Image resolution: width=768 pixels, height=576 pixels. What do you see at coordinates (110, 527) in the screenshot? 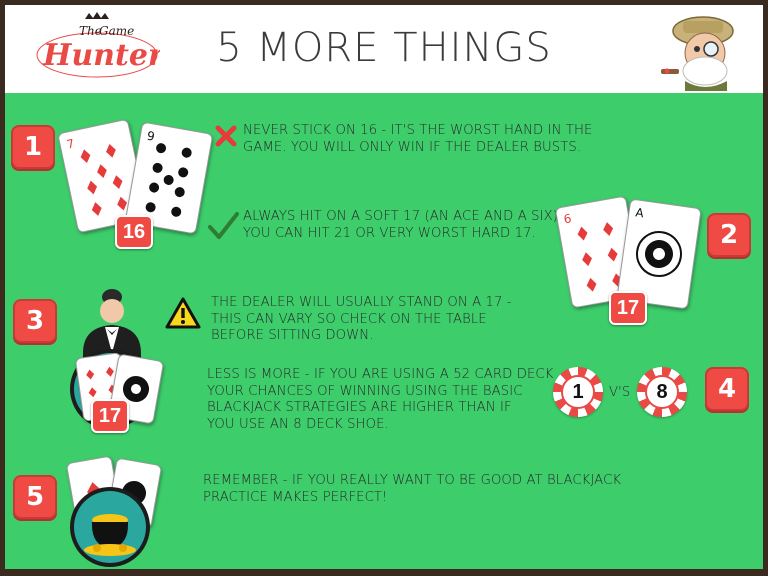
I see `pot-of-gold-icon` at bounding box center [110, 527].